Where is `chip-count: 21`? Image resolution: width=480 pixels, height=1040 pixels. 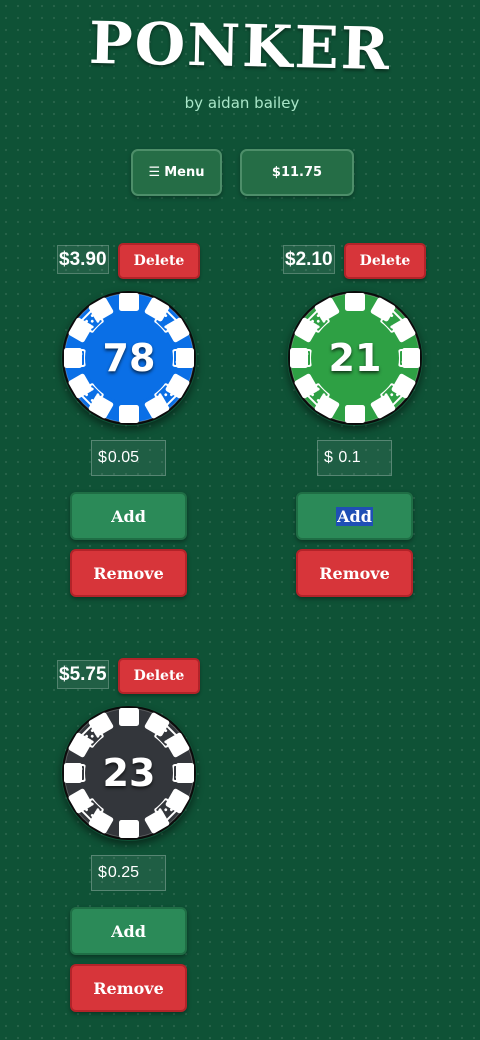 chip-count: 21 is located at coordinates (355, 358).